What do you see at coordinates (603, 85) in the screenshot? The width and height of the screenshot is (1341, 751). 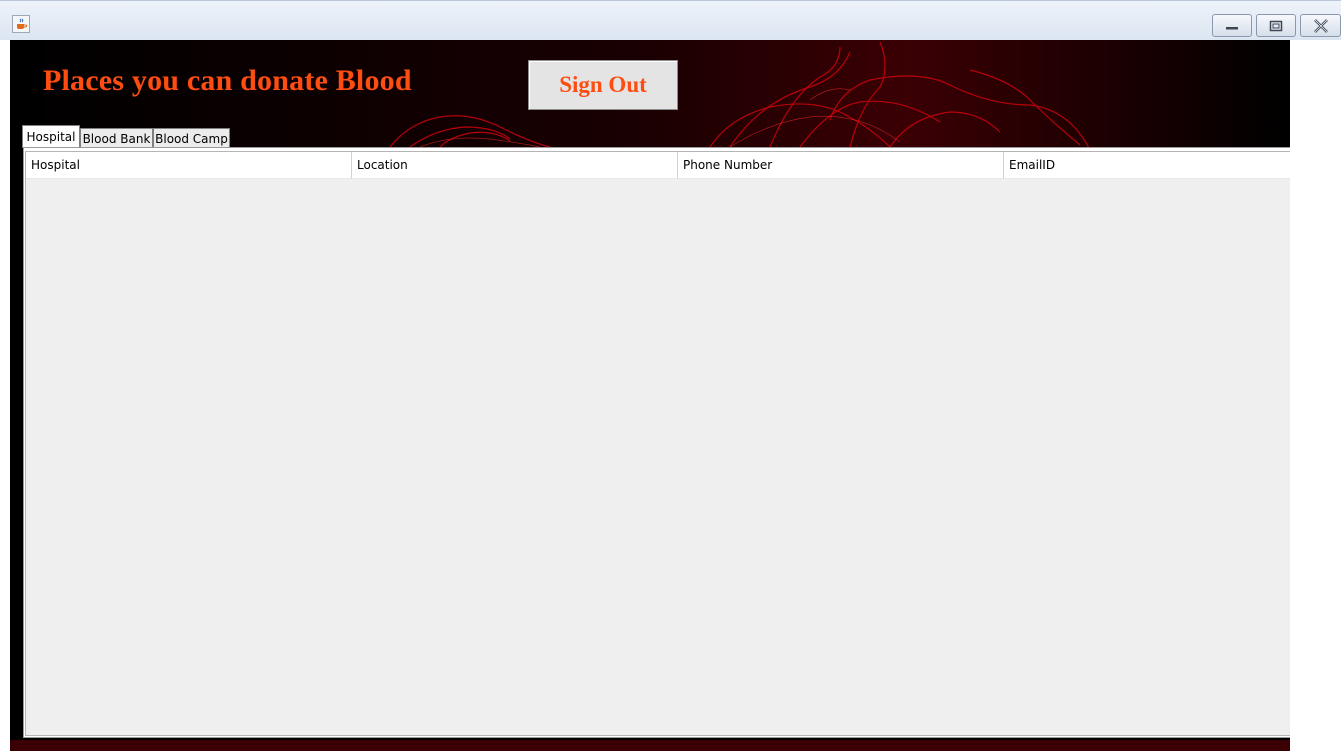 I see `sign-out-button: Sign Out` at bounding box center [603, 85].